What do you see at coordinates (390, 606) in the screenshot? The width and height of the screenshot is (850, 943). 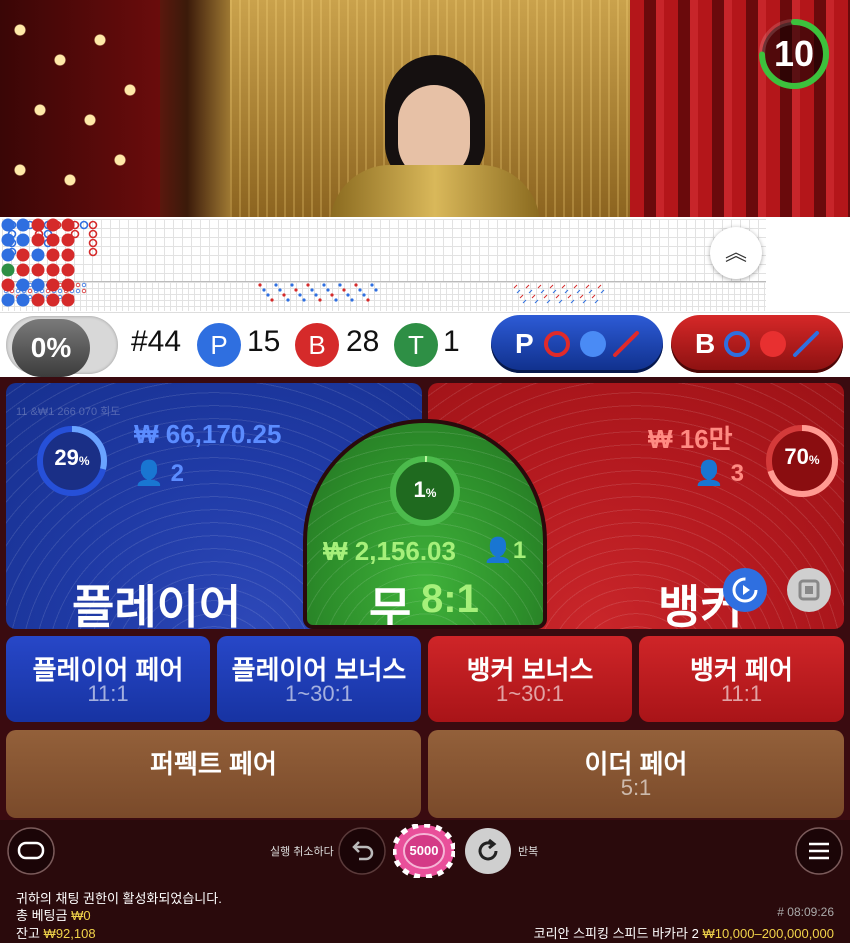 I see `tie-label: 무` at bounding box center [390, 606].